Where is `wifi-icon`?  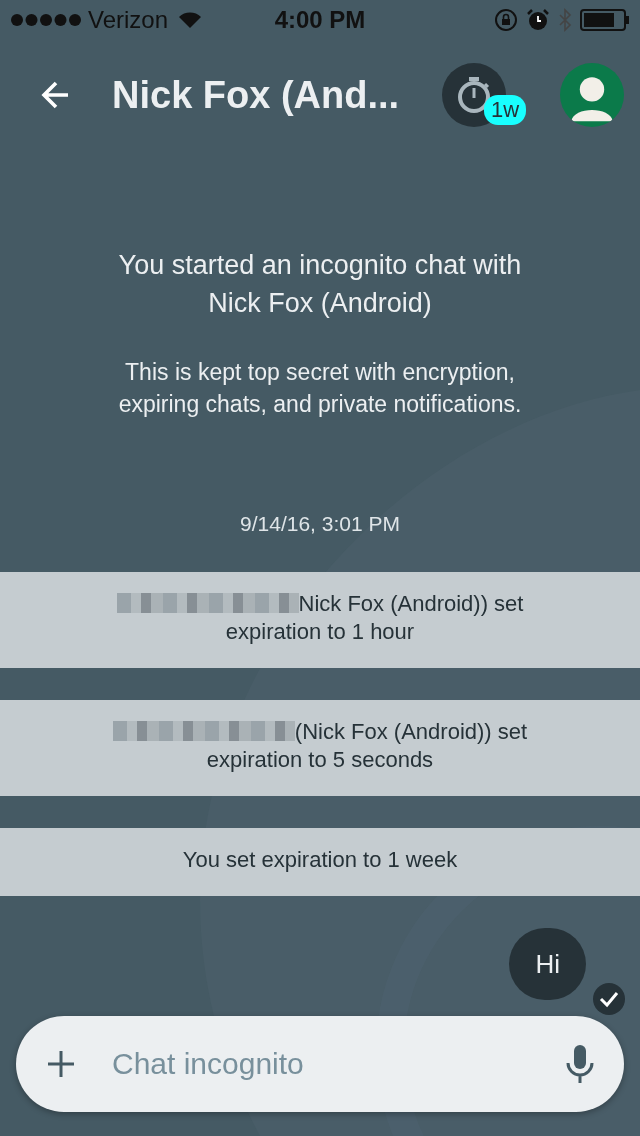
wifi-icon is located at coordinates (190, 20).